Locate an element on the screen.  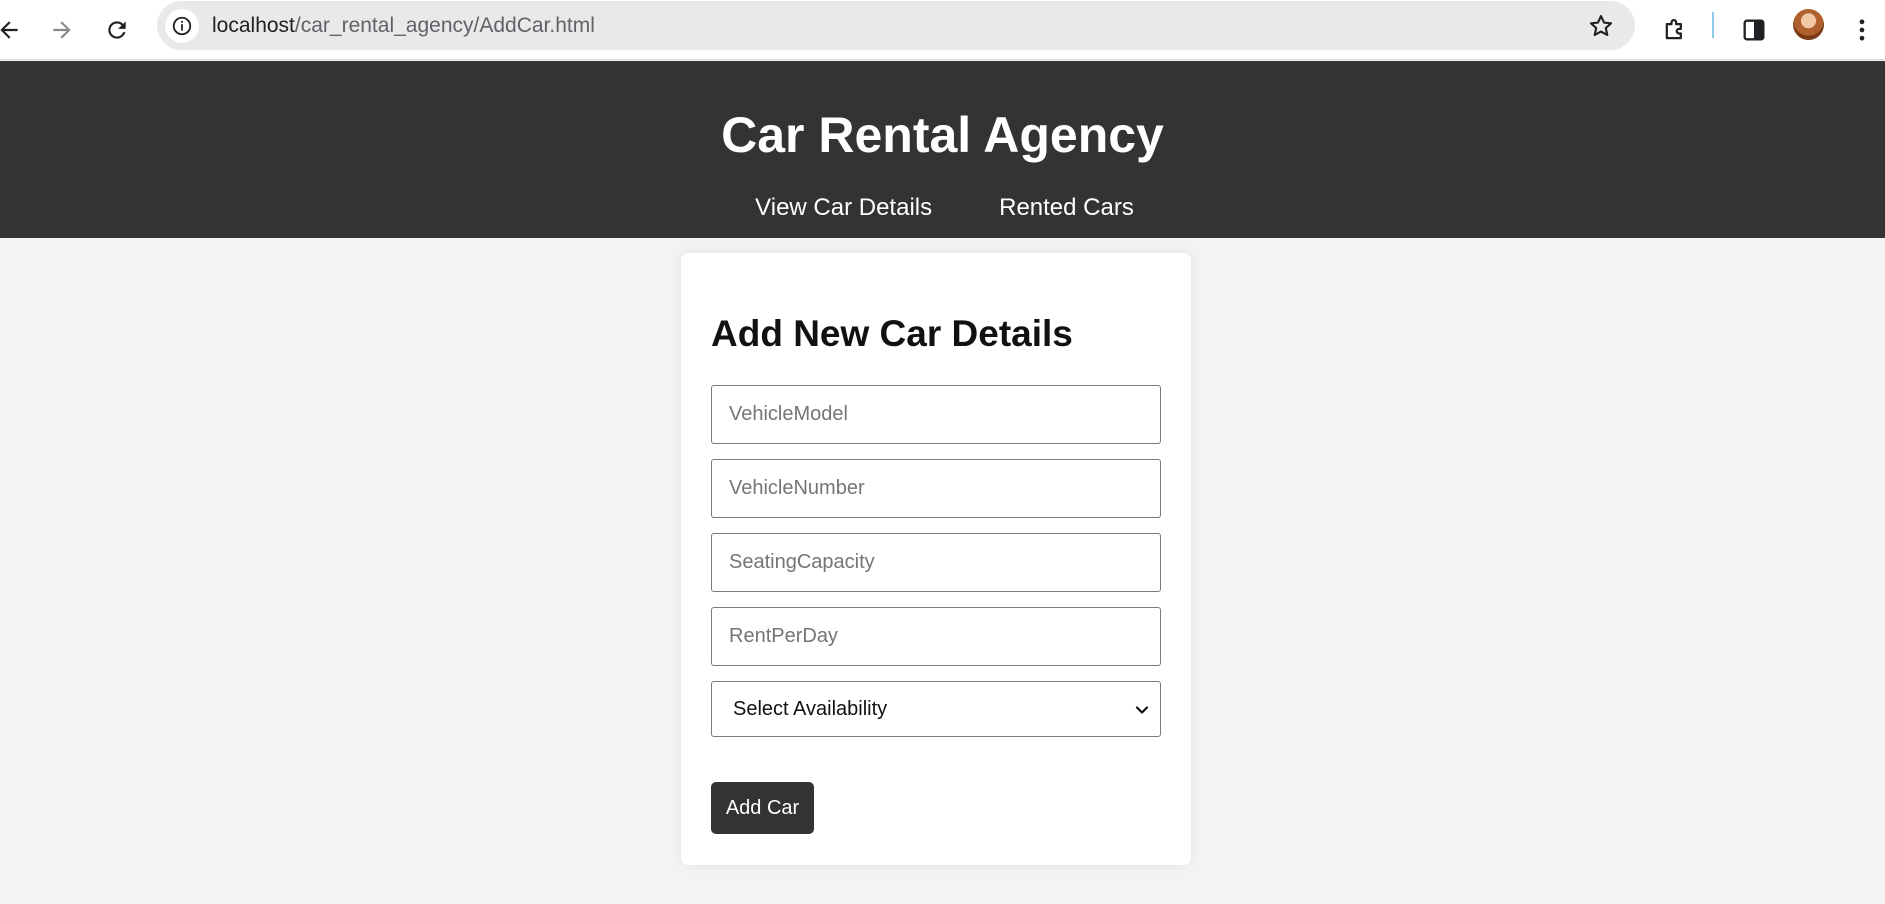
extensions-icon is located at coordinates (1675, 30).